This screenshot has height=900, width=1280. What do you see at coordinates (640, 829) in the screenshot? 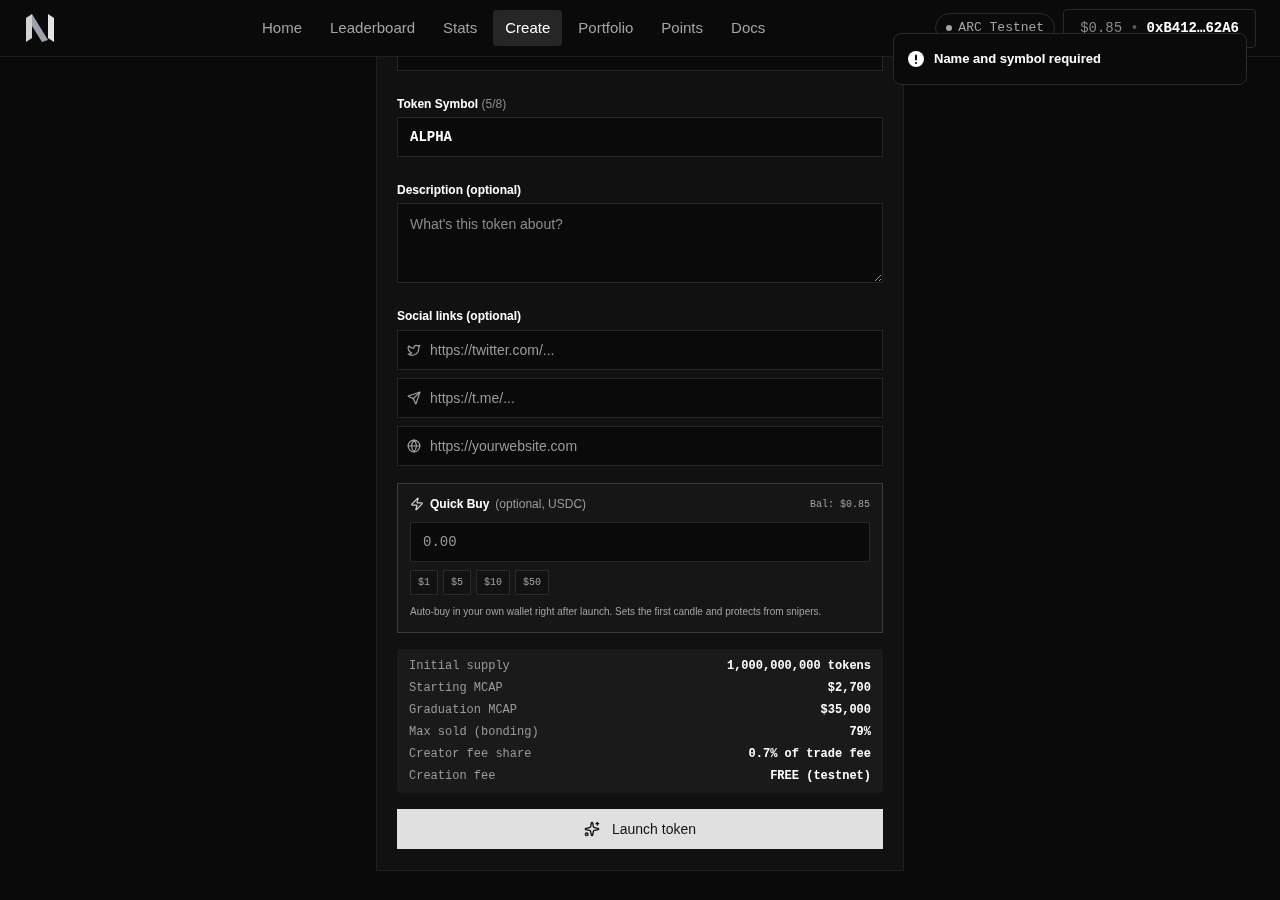
I see `launch-button: Launch token` at bounding box center [640, 829].